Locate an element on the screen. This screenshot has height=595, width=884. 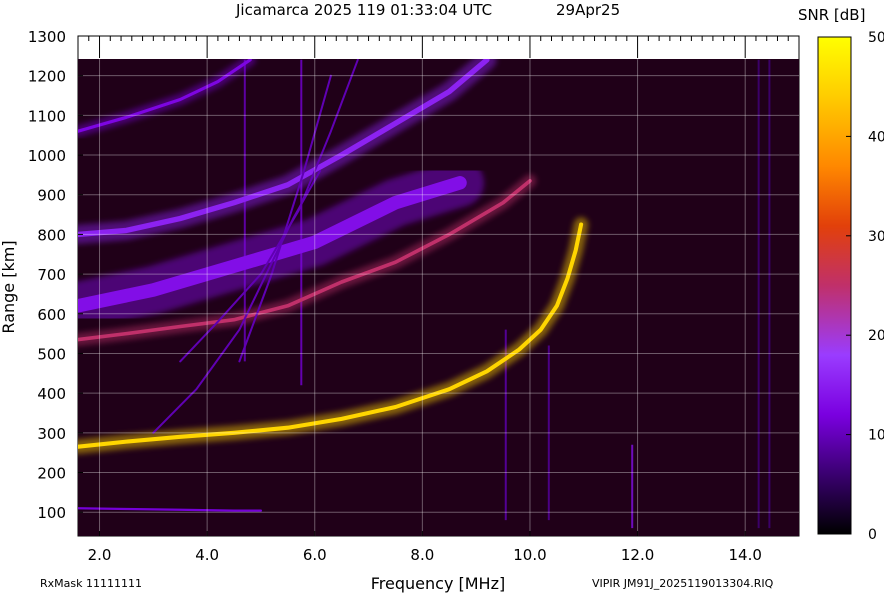
y-tick-label: 300 is located at coordinates (51, 434).